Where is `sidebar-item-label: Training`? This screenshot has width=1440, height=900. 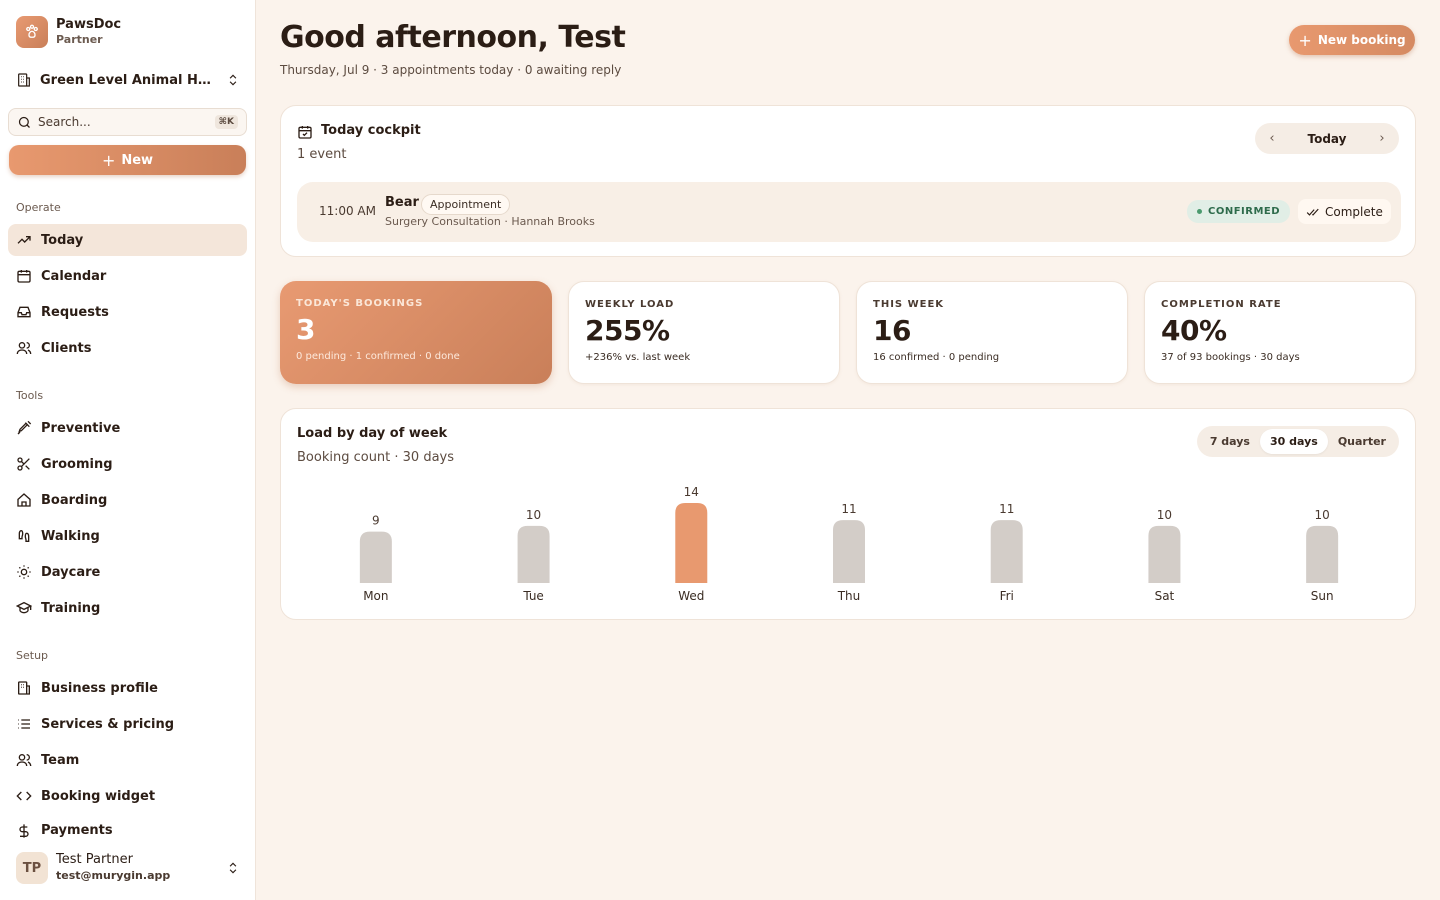 sidebar-item-label: Training is located at coordinates (71, 608).